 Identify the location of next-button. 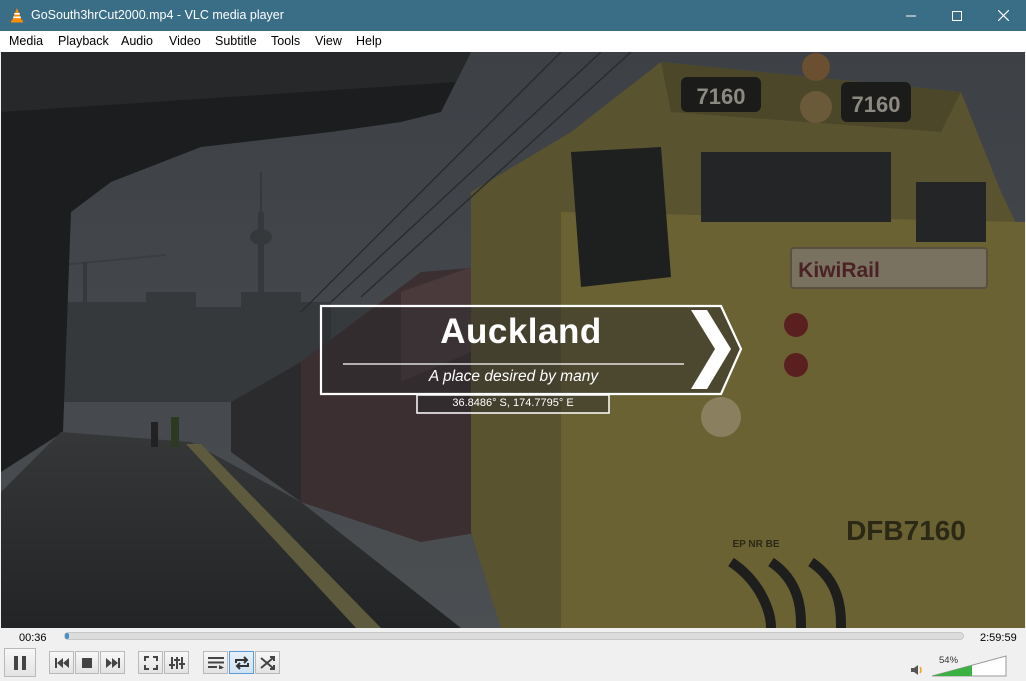
(112, 662).